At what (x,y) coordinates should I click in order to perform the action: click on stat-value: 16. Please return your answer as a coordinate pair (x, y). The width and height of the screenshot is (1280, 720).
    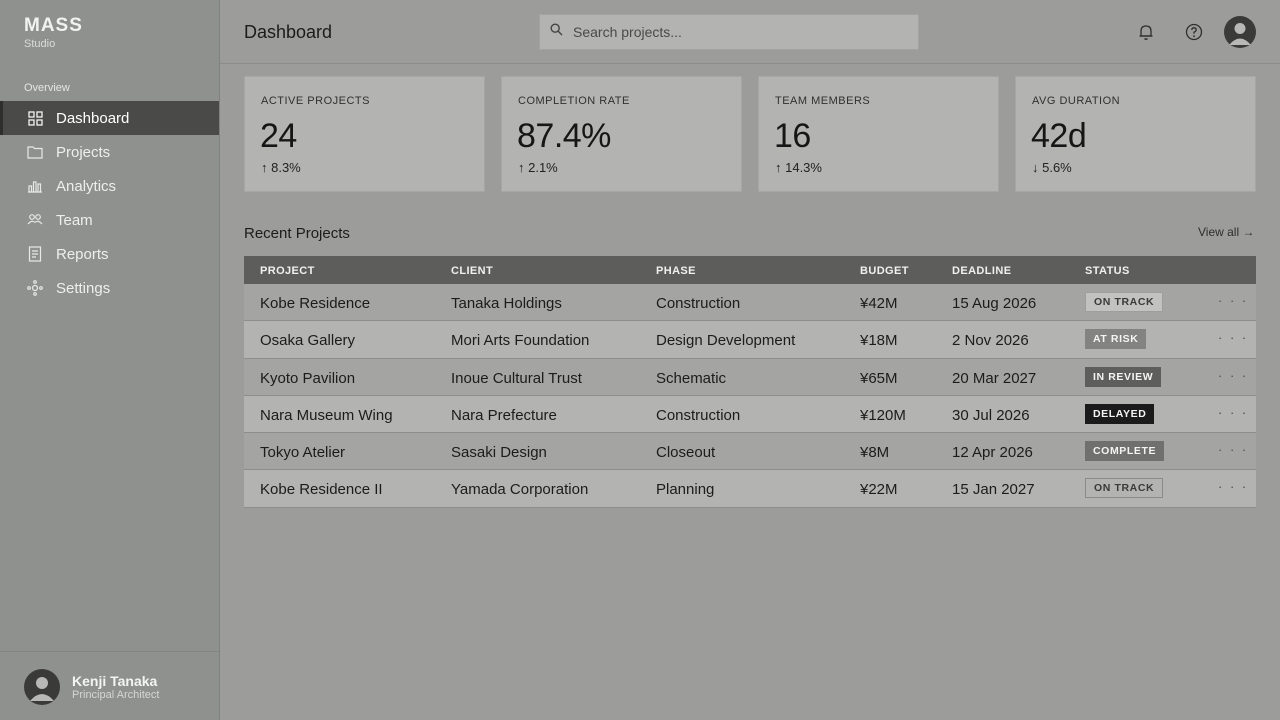
    Looking at the image, I should click on (792, 136).